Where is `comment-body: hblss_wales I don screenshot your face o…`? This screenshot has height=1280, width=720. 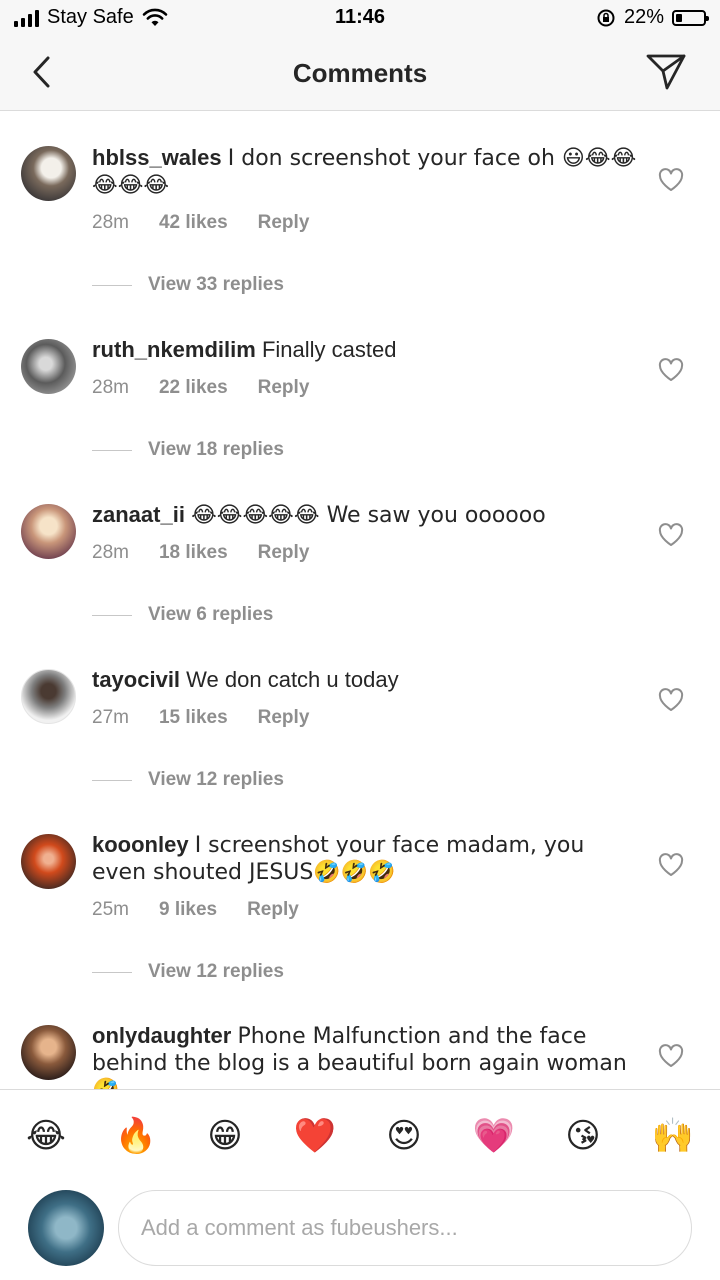
comment-body: hblss_wales I don screenshot your face o… is located at coordinates (364, 172).